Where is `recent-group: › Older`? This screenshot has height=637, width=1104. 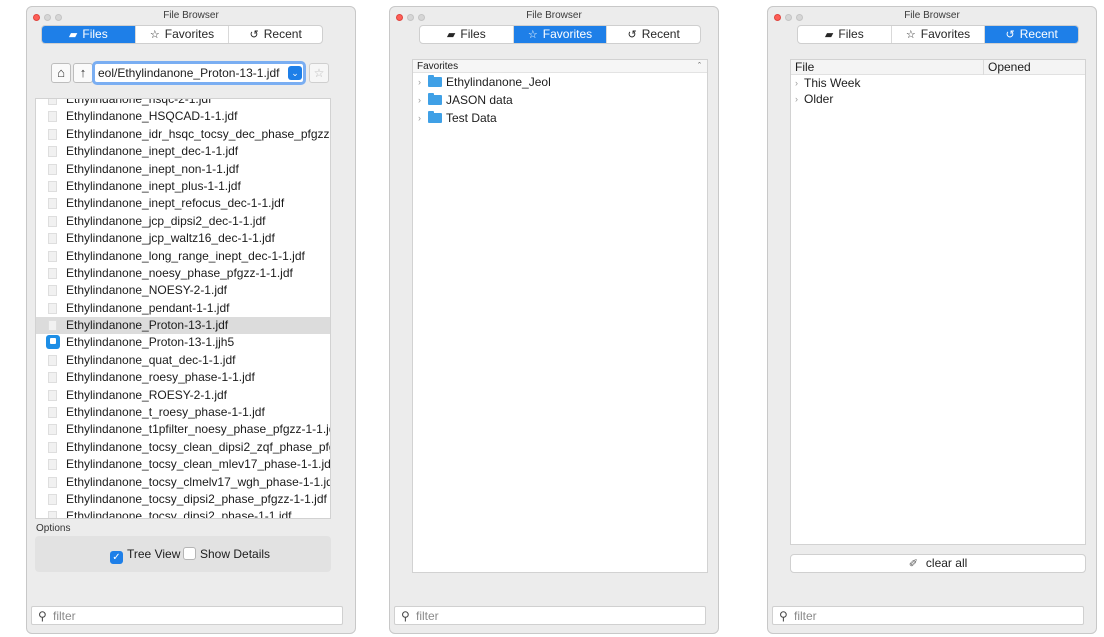 recent-group: › Older is located at coordinates (938, 99).